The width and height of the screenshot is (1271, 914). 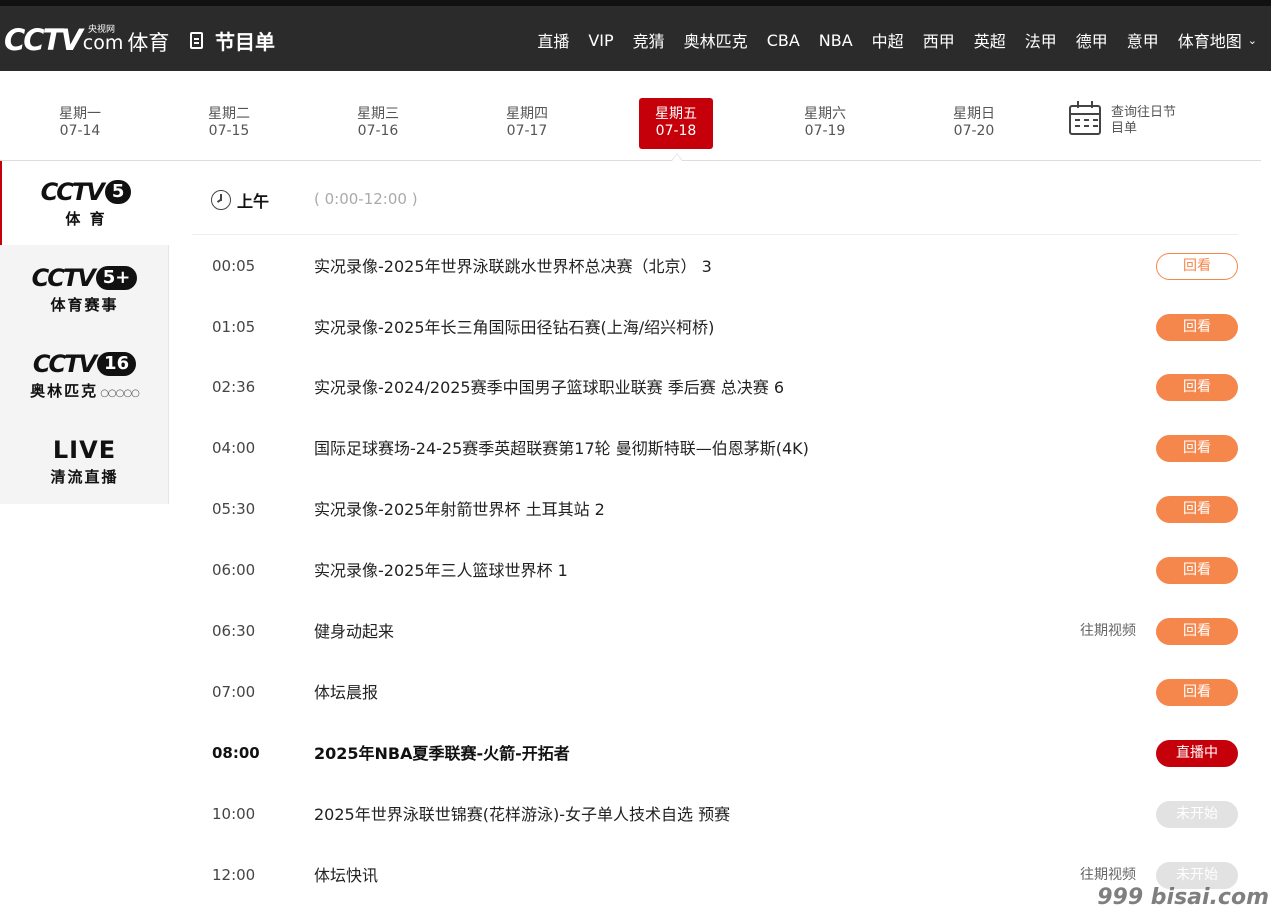 I want to click on channel-cctv16: CCTV 16 奥林匹克 ○○○○○, so click(x=84, y=375).